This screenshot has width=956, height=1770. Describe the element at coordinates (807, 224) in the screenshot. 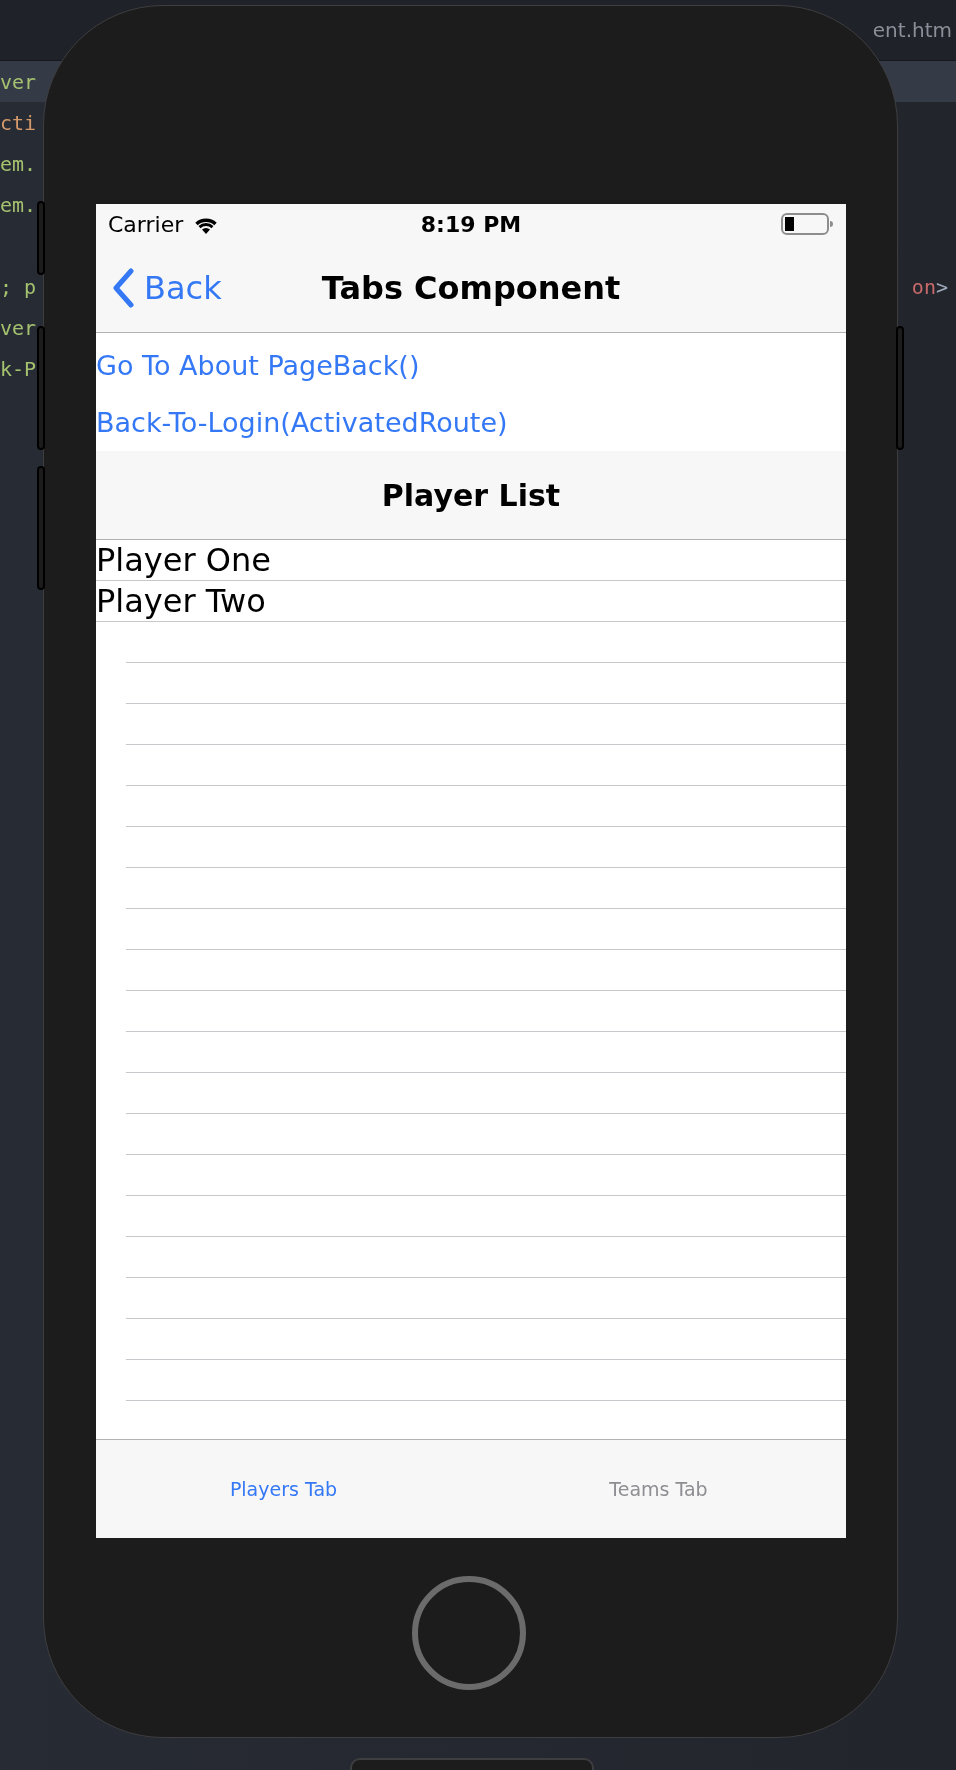

I see `battery-icon` at that location.